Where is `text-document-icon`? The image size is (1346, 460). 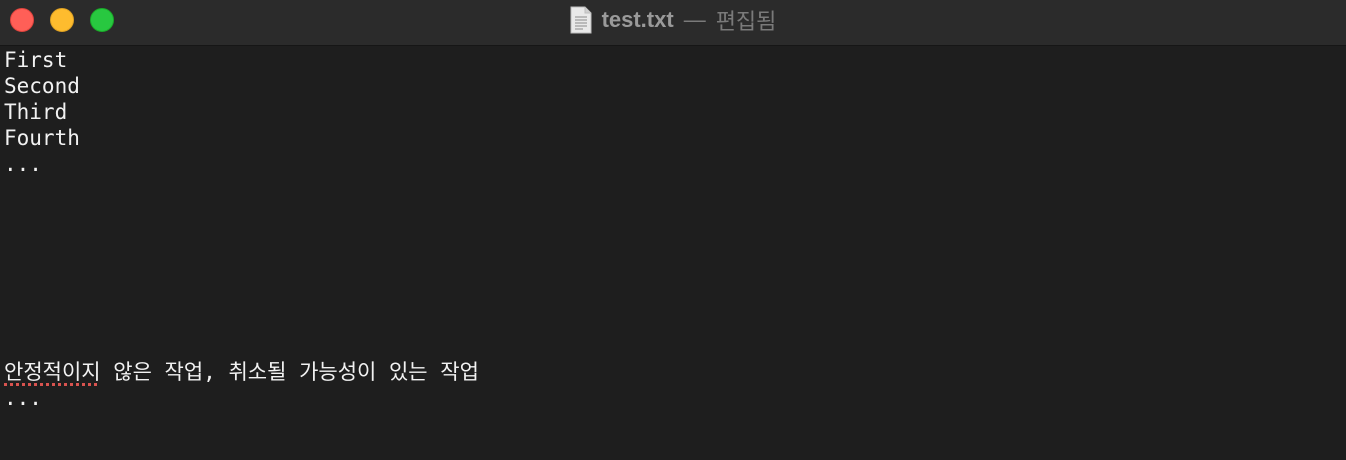 text-document-icon is located at coordinates (581, 20).